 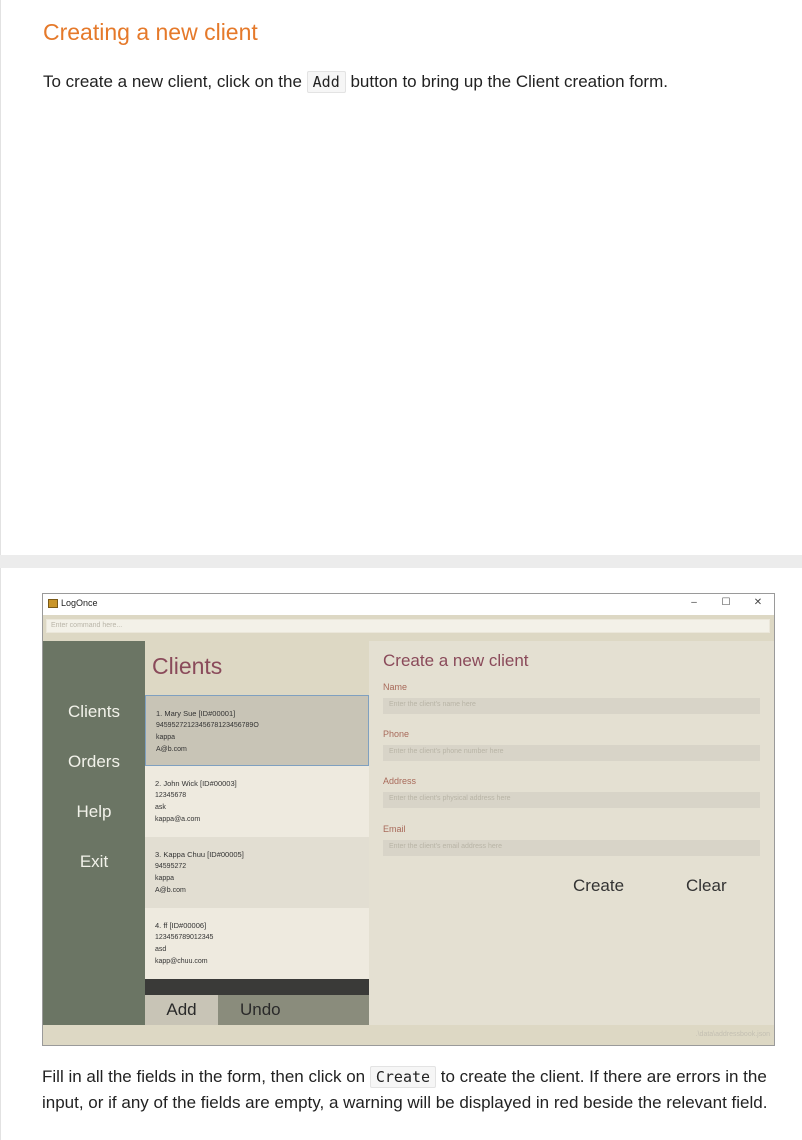 I want to click on minimize-icon: –, so click(x=694, y=602).